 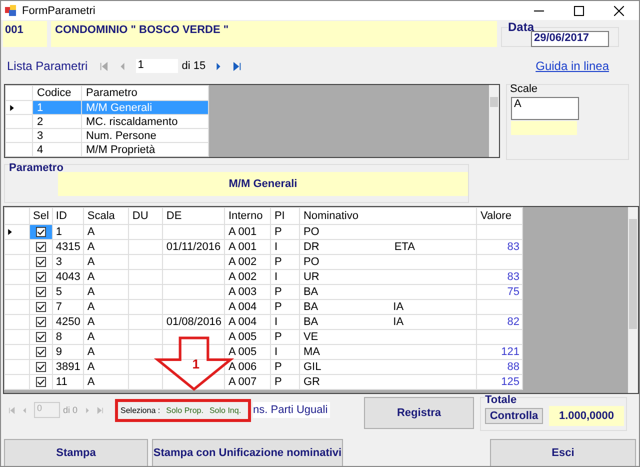 I want to click on name-cell: UR, so click(x=311, y=277).